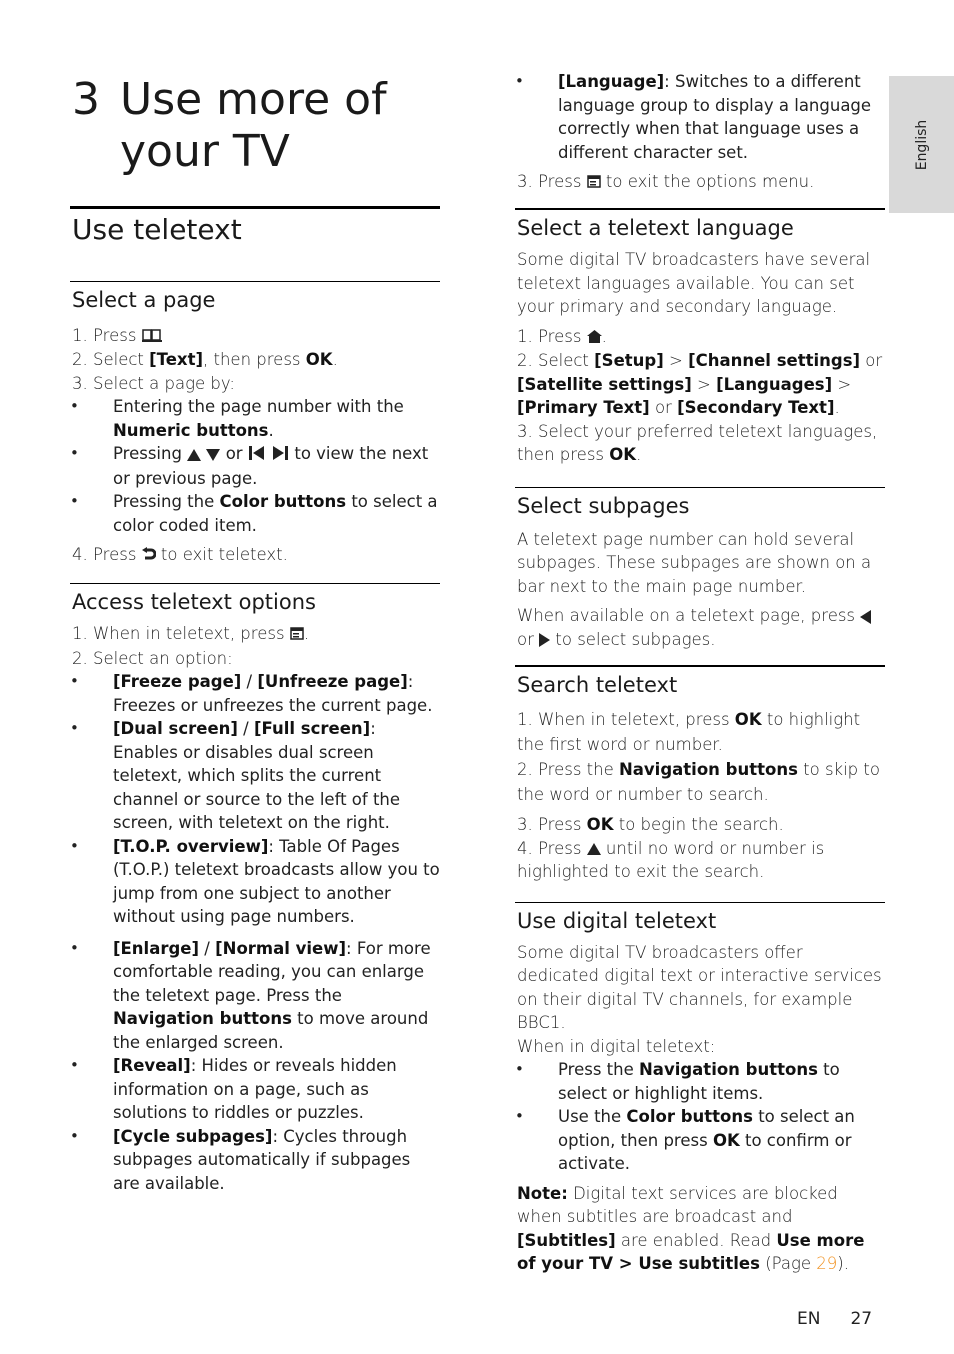 The width and height of the screenshot is (954, 1354). Describe the element at coordinates (826, 1263) in the screenshot. I see `page-link: 29` at that location.